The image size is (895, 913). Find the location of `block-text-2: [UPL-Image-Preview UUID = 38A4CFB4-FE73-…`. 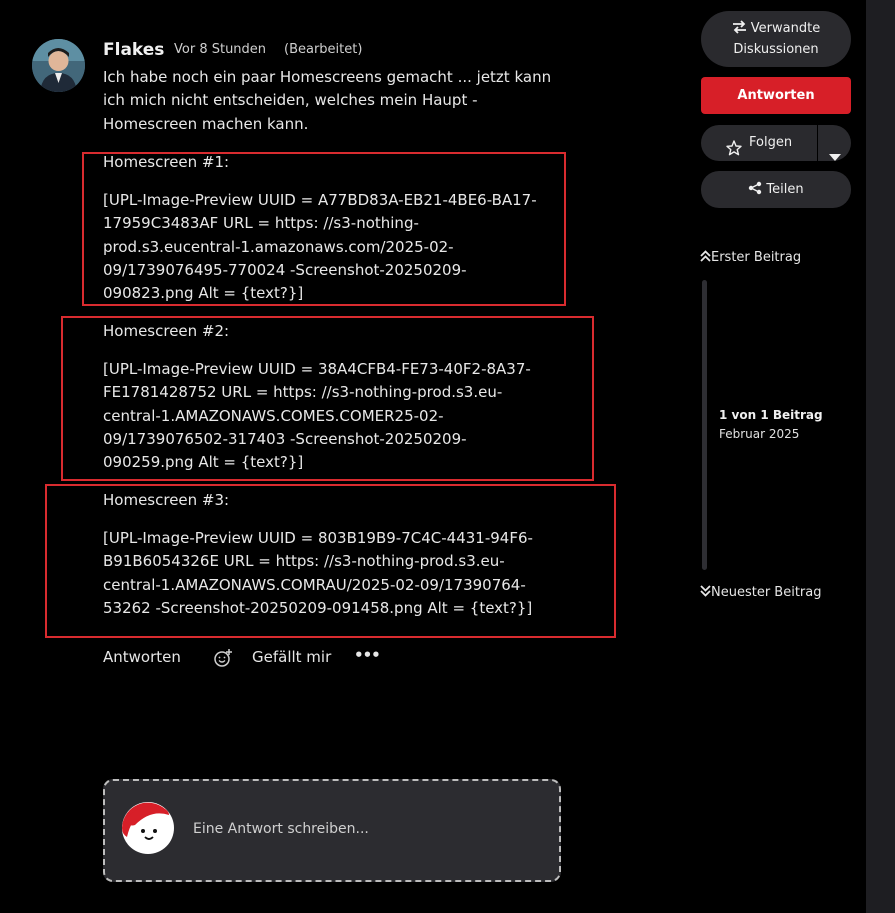

block-text-2: [UPL-Image-Preview UUID = 38A4CFB4-FE73-… is located at coordinates (317, 416).